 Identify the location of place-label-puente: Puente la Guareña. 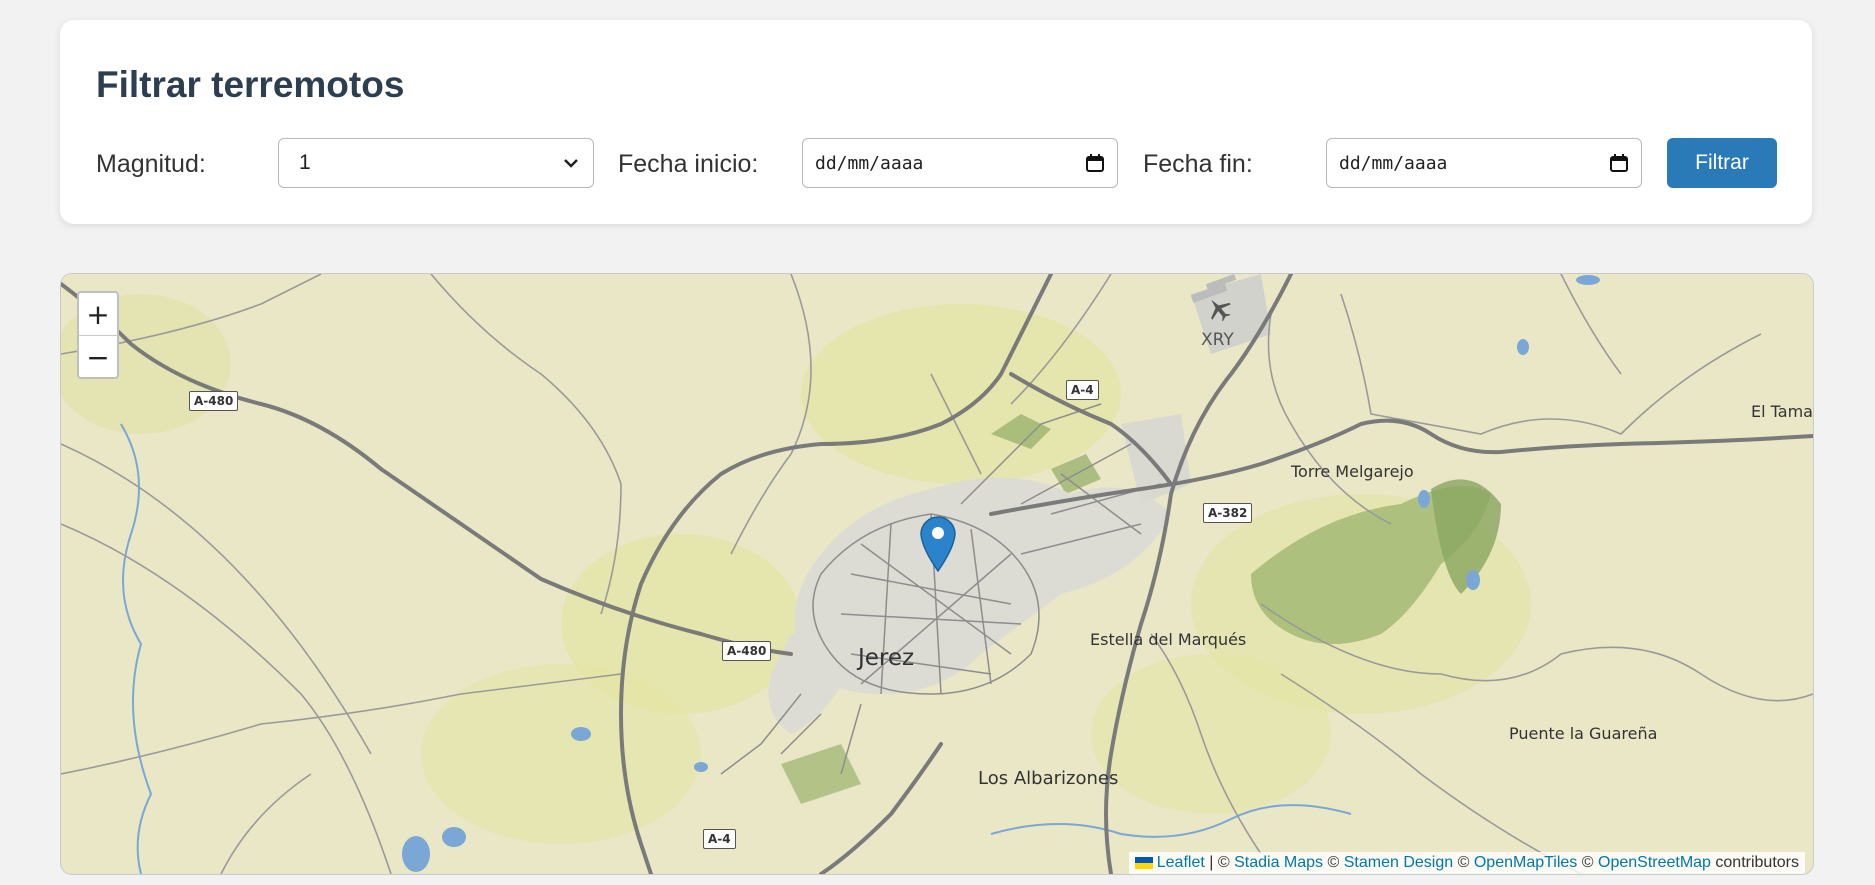
(1583, 733).